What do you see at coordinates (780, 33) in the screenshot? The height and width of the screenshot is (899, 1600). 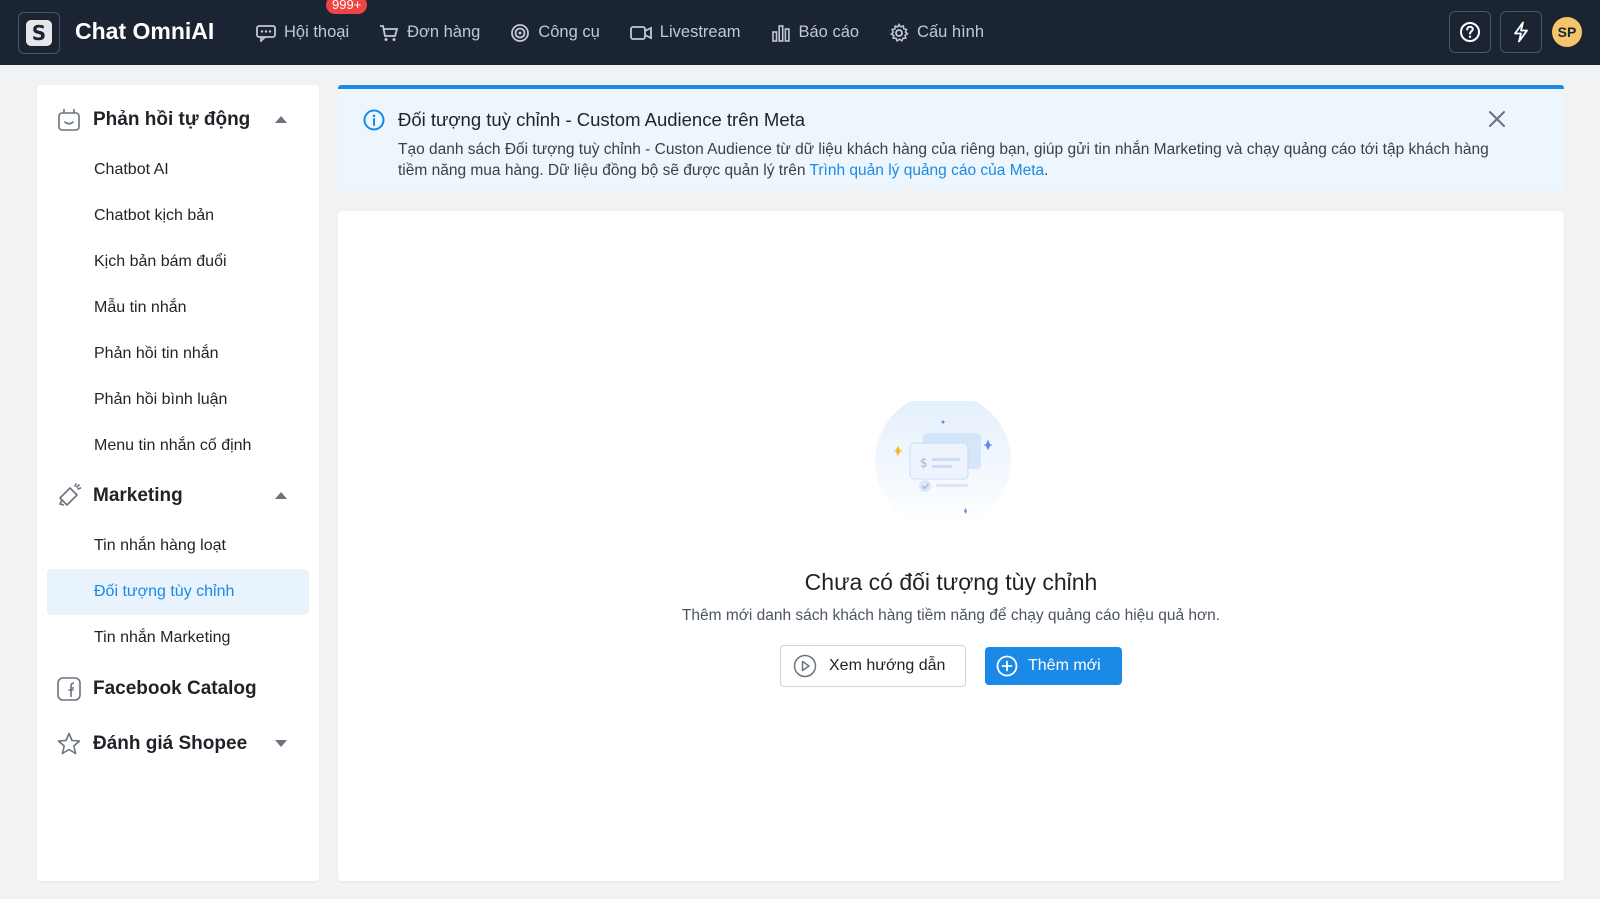 I see `bar-chart-icon` at bounding box center [780, 33].